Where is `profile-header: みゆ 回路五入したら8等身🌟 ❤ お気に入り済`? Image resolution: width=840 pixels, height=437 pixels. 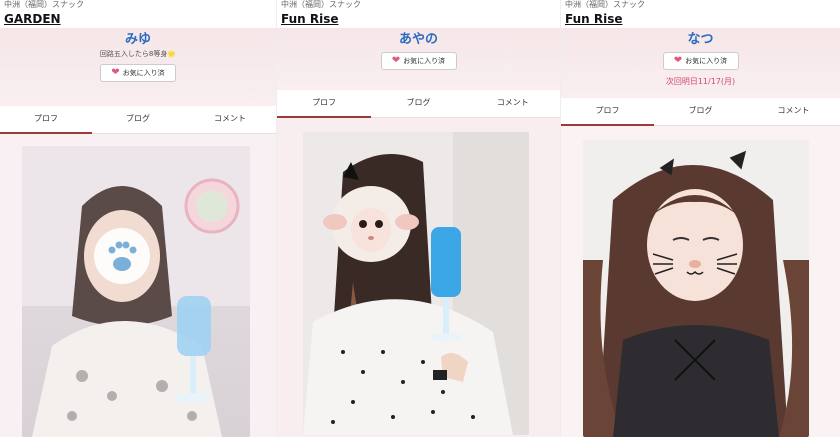 profile-header: みゆ 回路五入したら8等身🌟 ❤ お気に入り済 is located at coordinates (138, 67).